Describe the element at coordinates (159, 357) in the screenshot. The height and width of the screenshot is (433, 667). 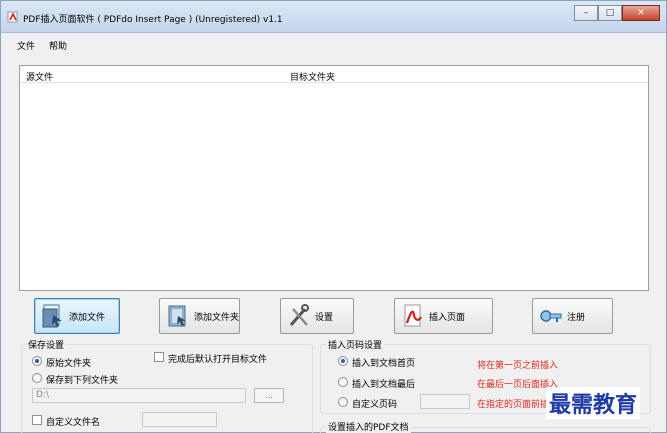
I see `checkbox-open-after-done` at that location.